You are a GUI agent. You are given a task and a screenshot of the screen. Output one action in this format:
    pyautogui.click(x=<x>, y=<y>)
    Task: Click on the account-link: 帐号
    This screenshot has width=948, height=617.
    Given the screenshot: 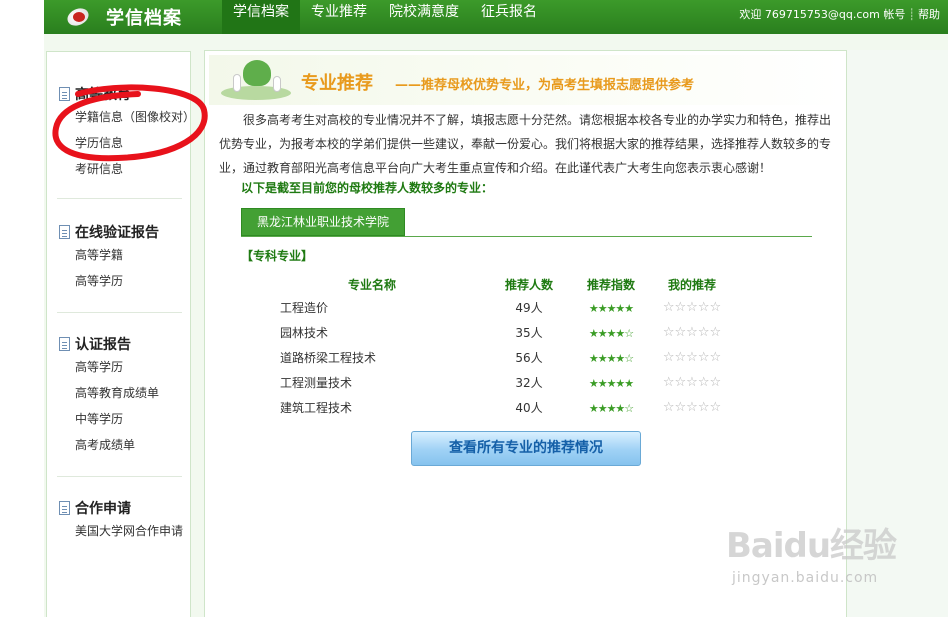 What is the action you would take?
    pyautogui.click(x=894, y=14)
    